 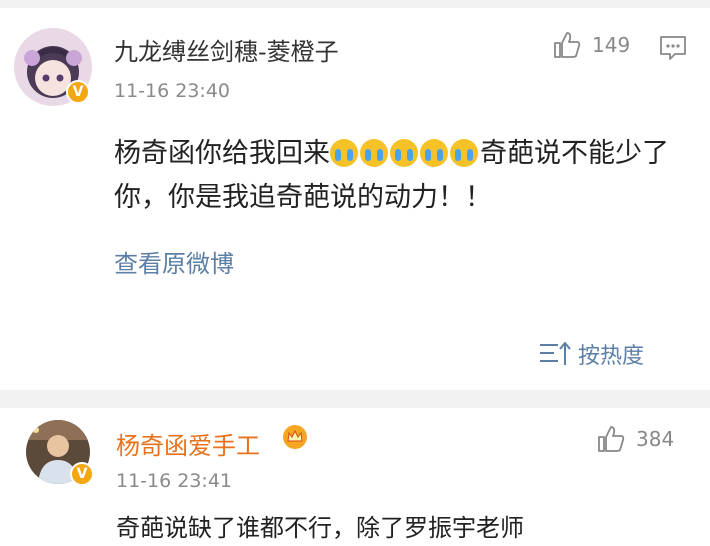 I want to click on comment-time: 11-16 23:40, so click(x=172, y=91).